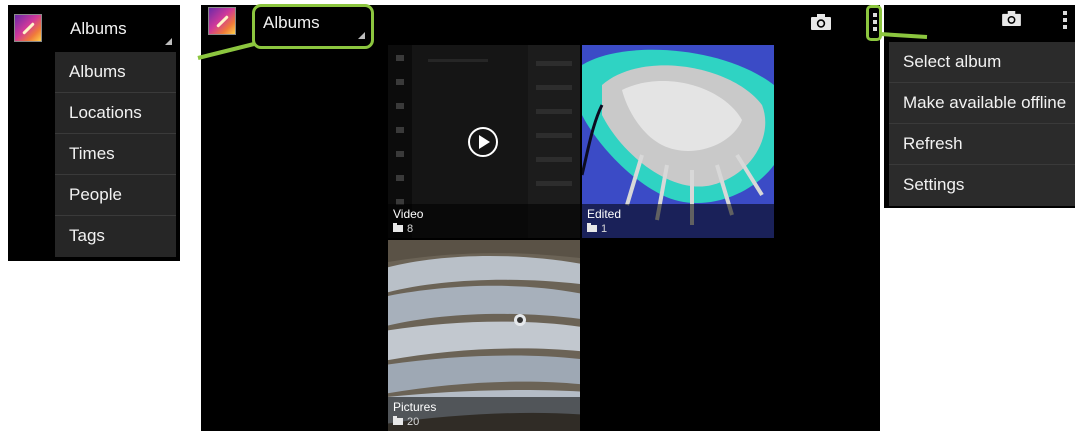 Image resolution: width=1075 pixels, height=431 pixels. I want to click on album-tile-pictures: Pictures 20, so click(484, 335).